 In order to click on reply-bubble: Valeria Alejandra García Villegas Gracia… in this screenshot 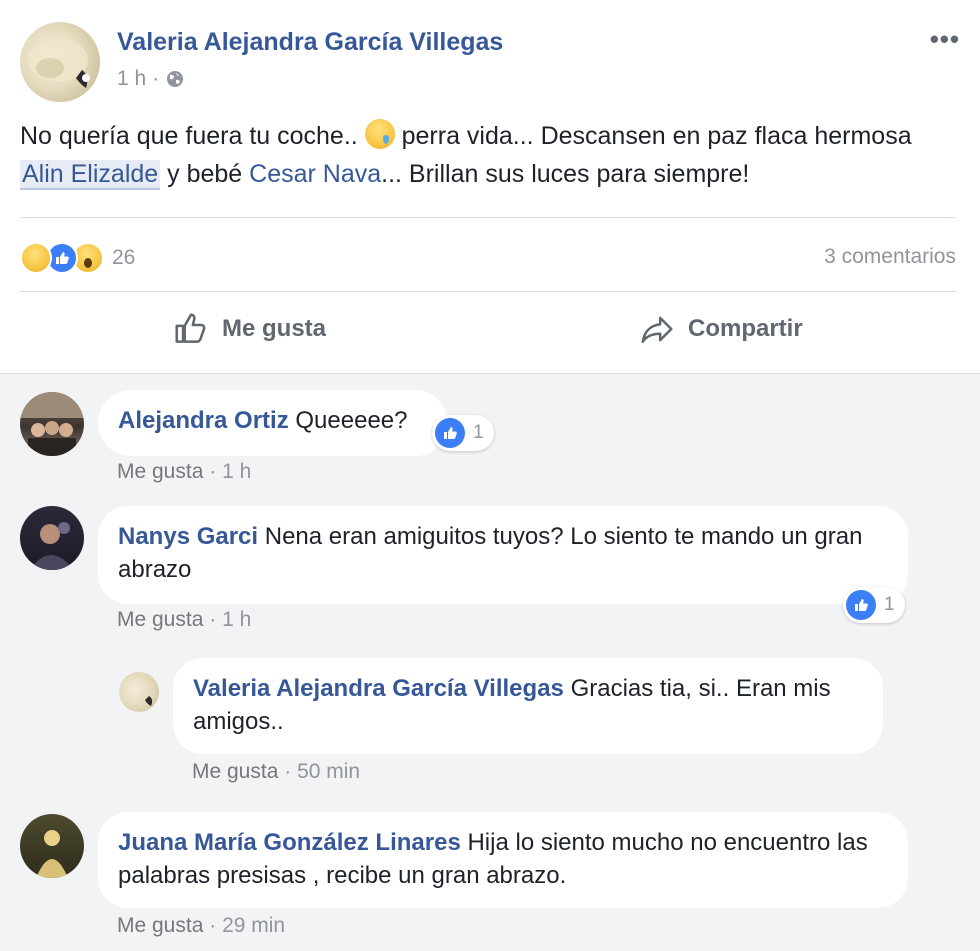, I will do `click(528, 706)`.